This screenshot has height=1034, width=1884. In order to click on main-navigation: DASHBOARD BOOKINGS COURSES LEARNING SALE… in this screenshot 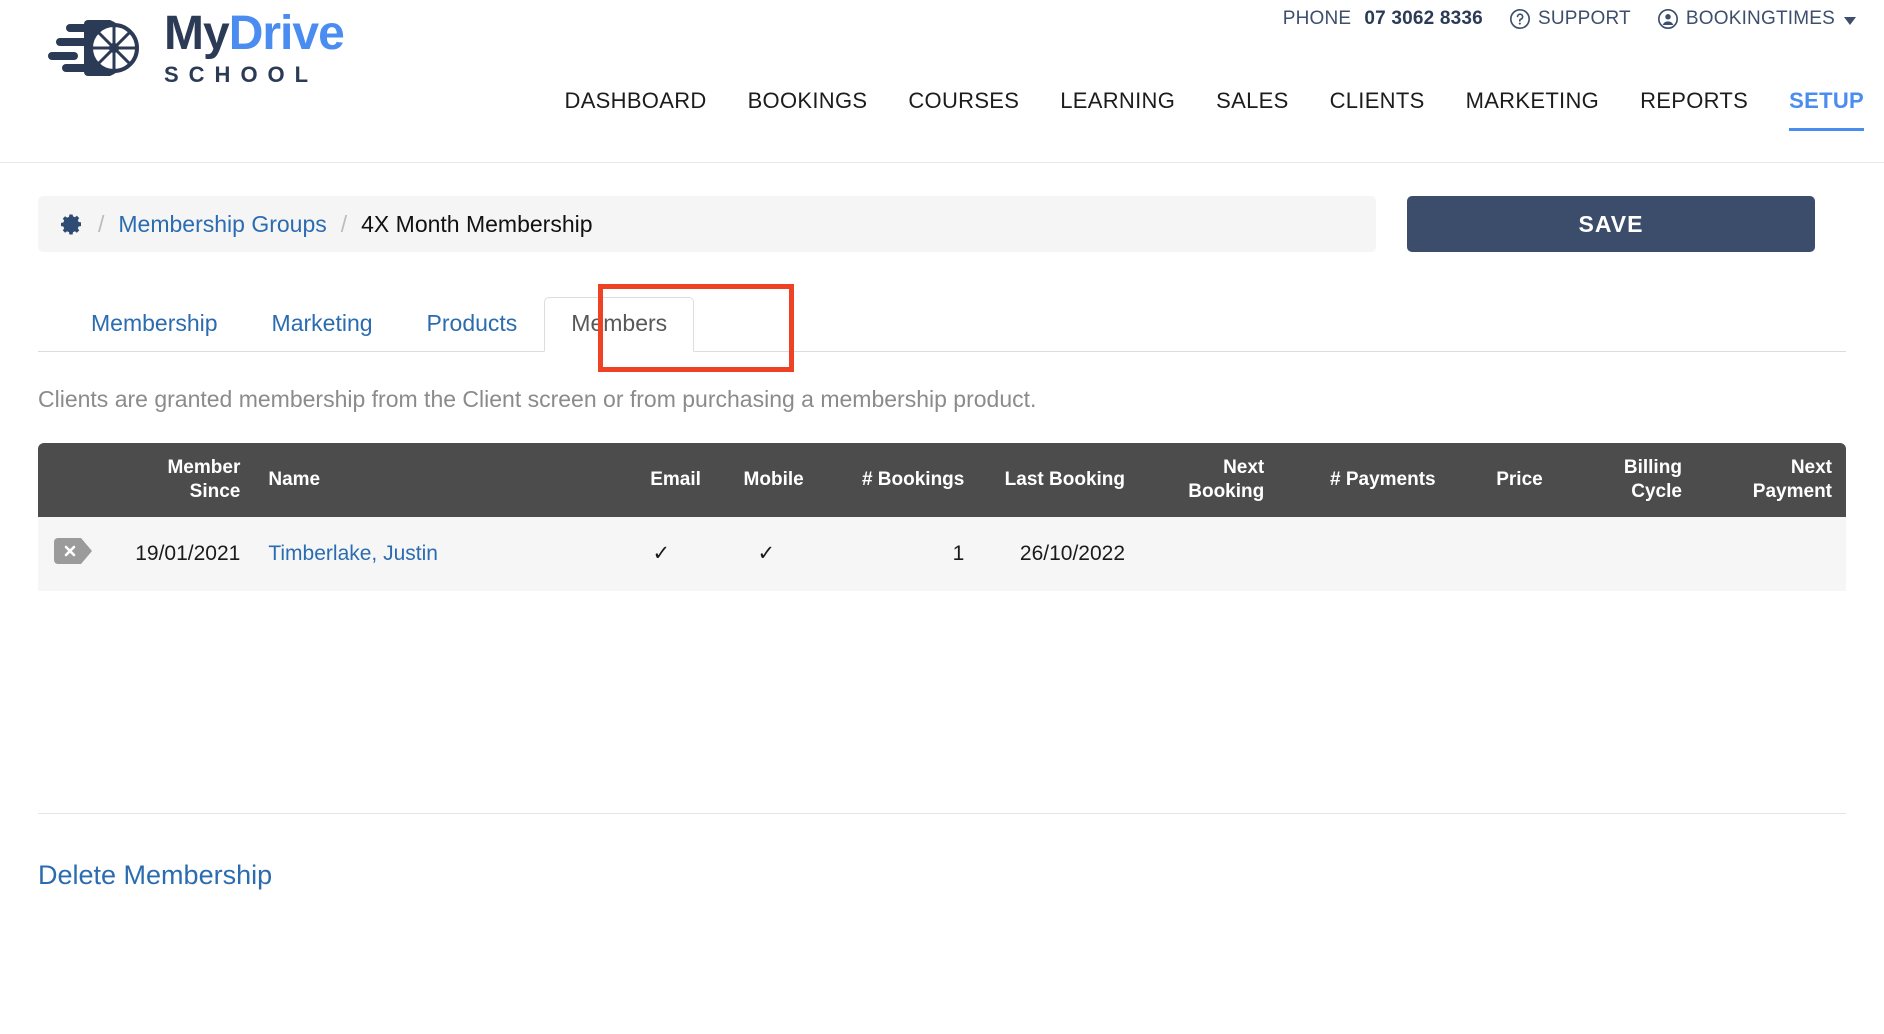, I will do `click(1214, 109)`.